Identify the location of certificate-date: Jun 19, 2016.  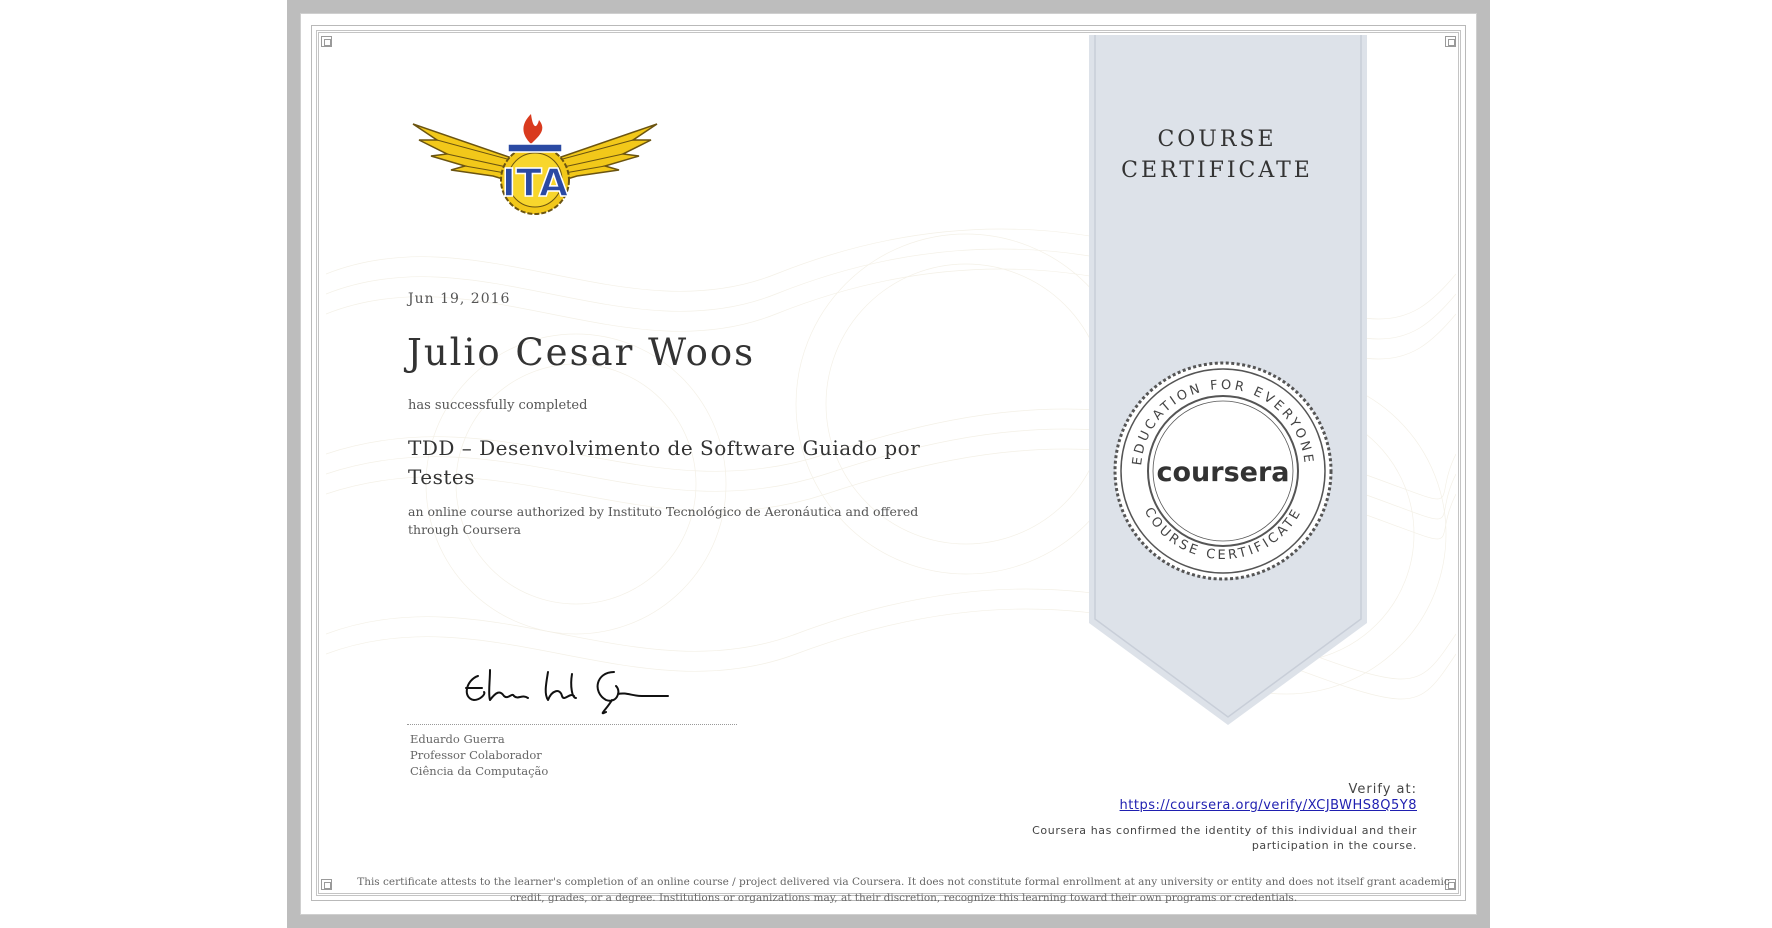
(459, 299).